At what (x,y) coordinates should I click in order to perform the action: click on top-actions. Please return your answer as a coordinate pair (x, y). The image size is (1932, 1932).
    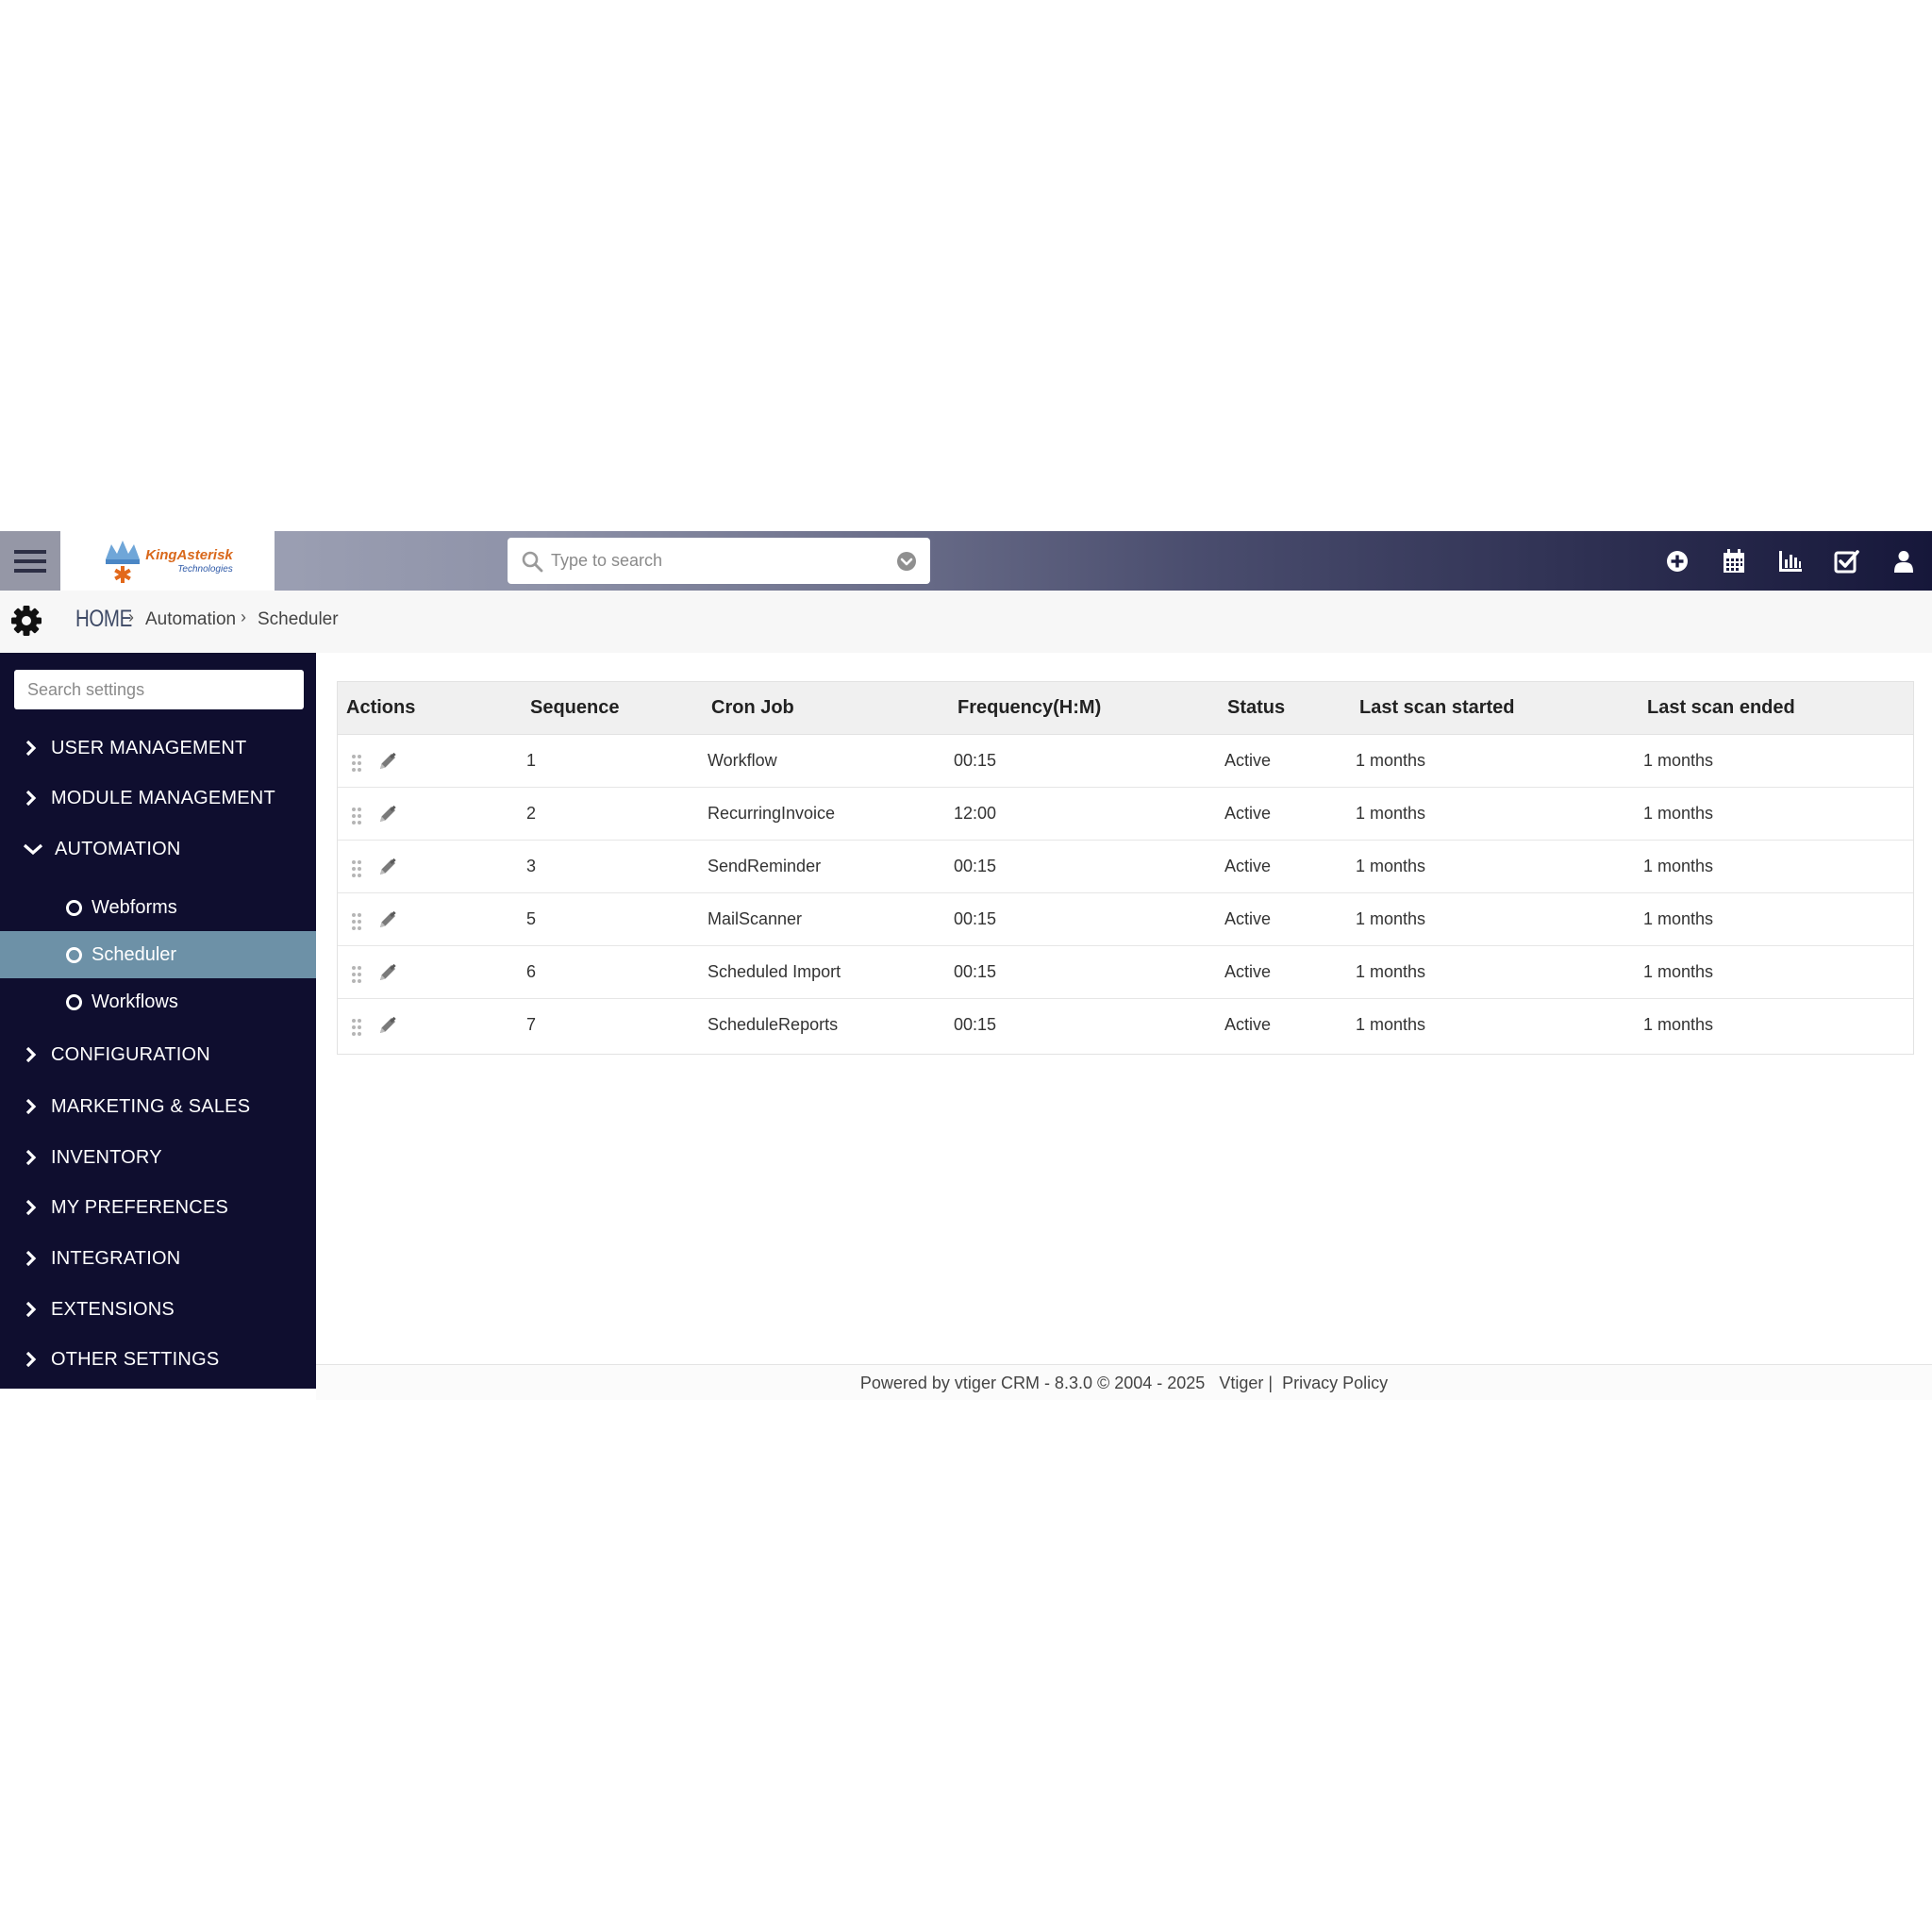
    Looking at the image, I should click on (1790, 561).